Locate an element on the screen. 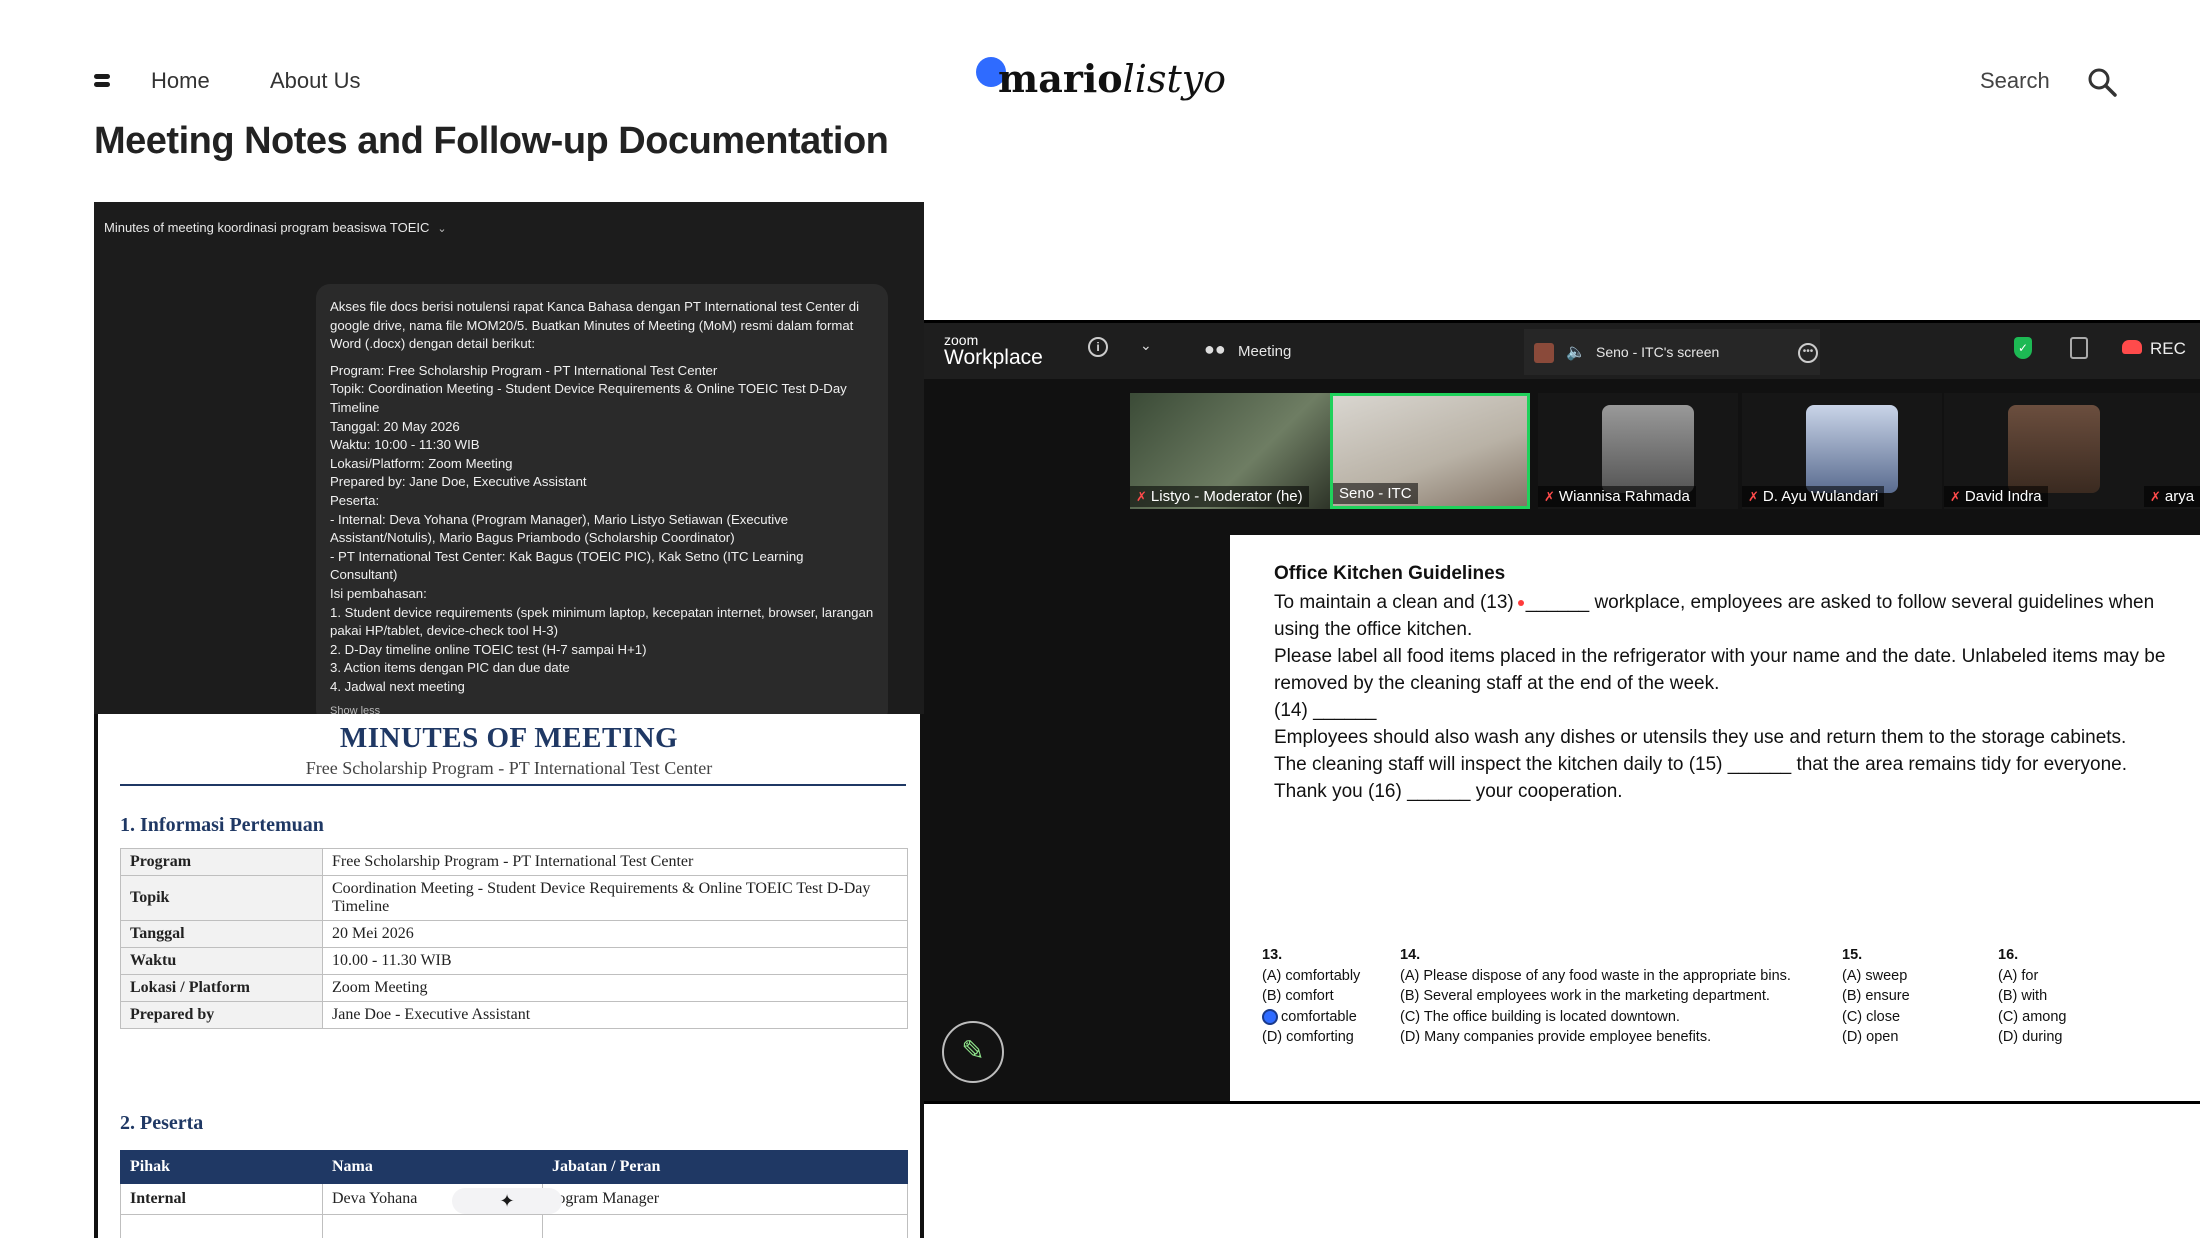 This screenshot has height=1238, width=2200. zoom-brand-large: Workplace is located at coordinates (993, 357).